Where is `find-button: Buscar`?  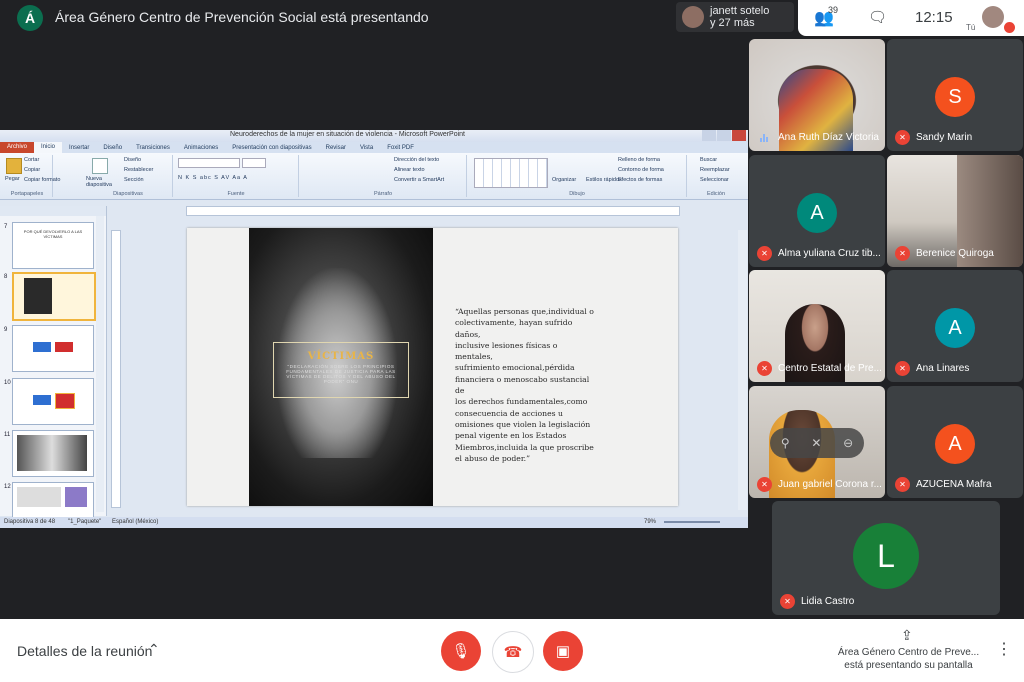
find-button: Buscar is located at coordinates (708, 160).